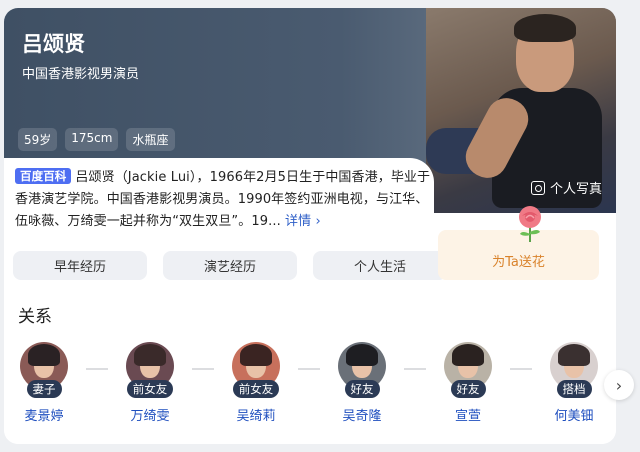 The height and width of the screenshot is (452, 640). Describe the element at coordinates (80, 265) in the screenshot. I see `tab-early-life: 早年经历` at that location.